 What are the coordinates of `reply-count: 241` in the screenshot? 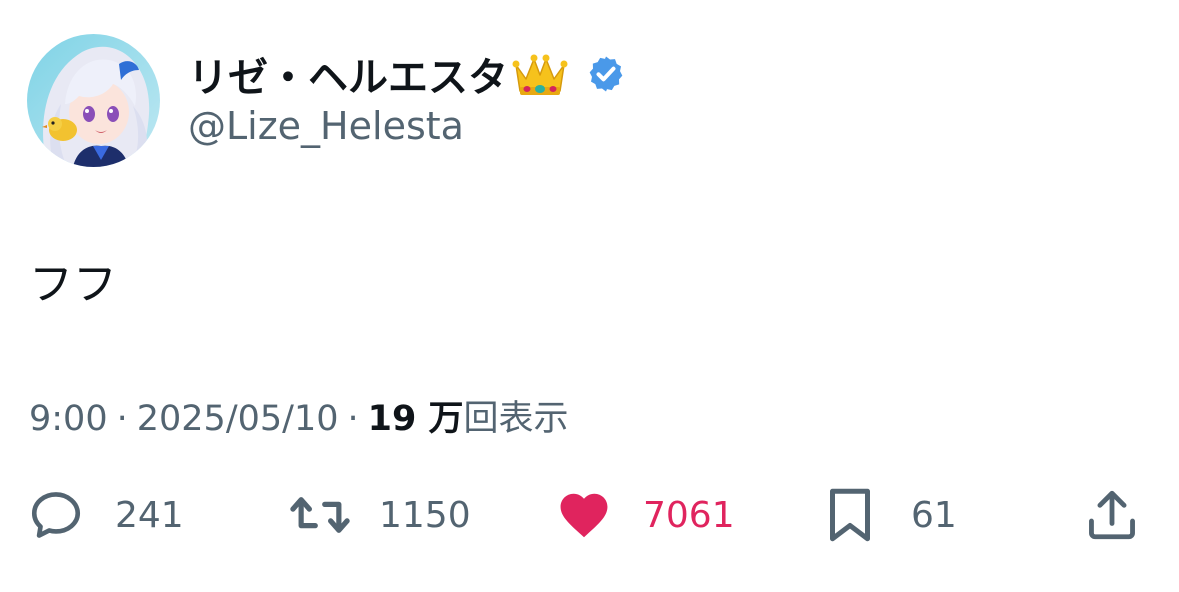 It's located at (149, 515).